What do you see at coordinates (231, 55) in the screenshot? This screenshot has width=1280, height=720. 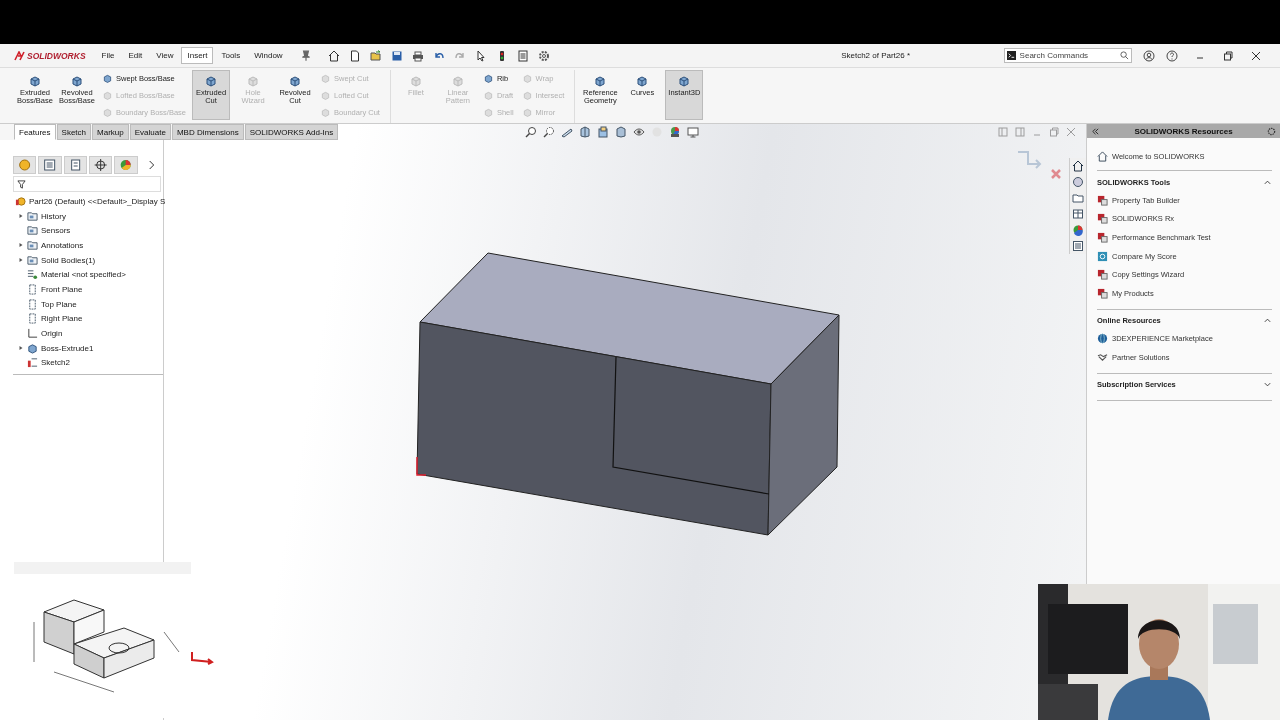 I see `menu-item: Tools` at bounding box center [231, 55].